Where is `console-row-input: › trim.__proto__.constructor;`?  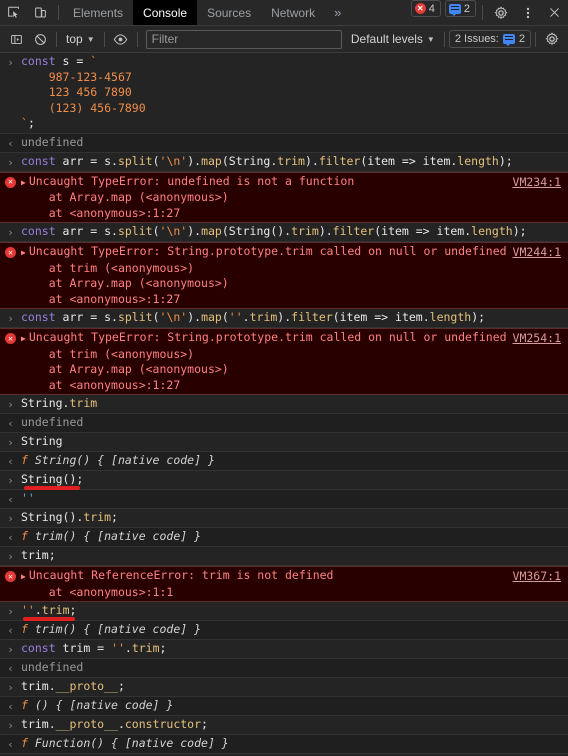 console-row-input: › trim.__proto__.constructor; is located at coordinates (284, 725).